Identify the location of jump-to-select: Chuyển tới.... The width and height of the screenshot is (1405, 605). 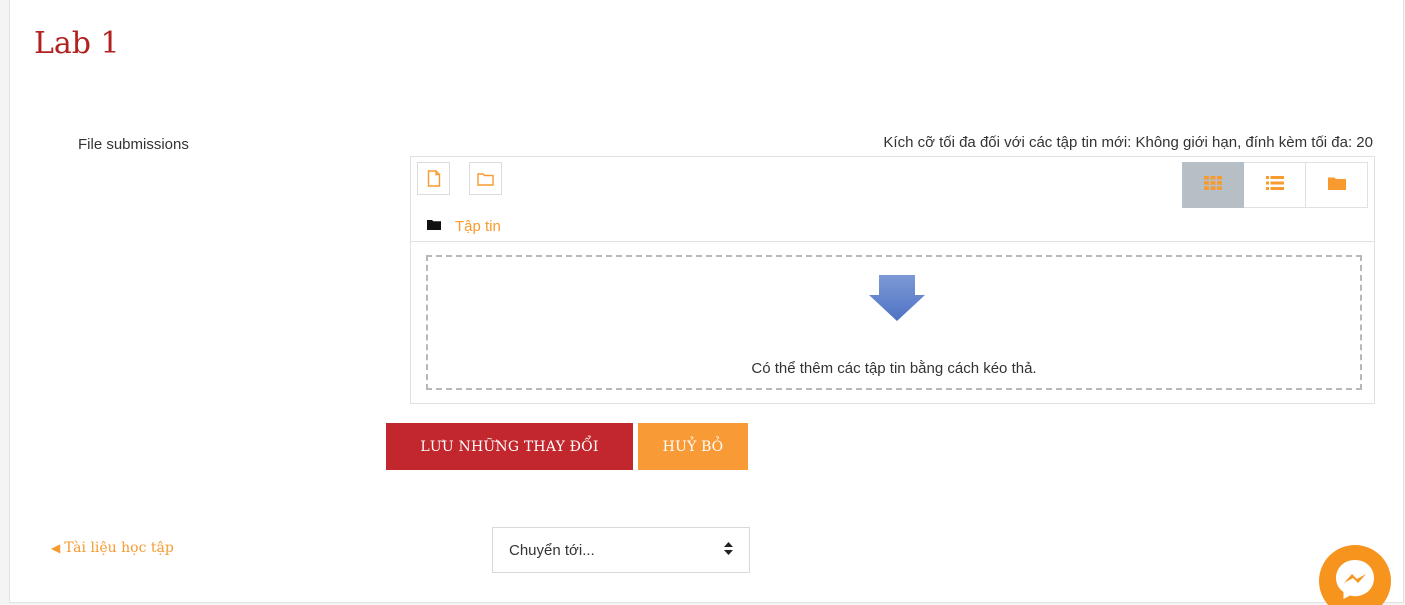
(621, 550).